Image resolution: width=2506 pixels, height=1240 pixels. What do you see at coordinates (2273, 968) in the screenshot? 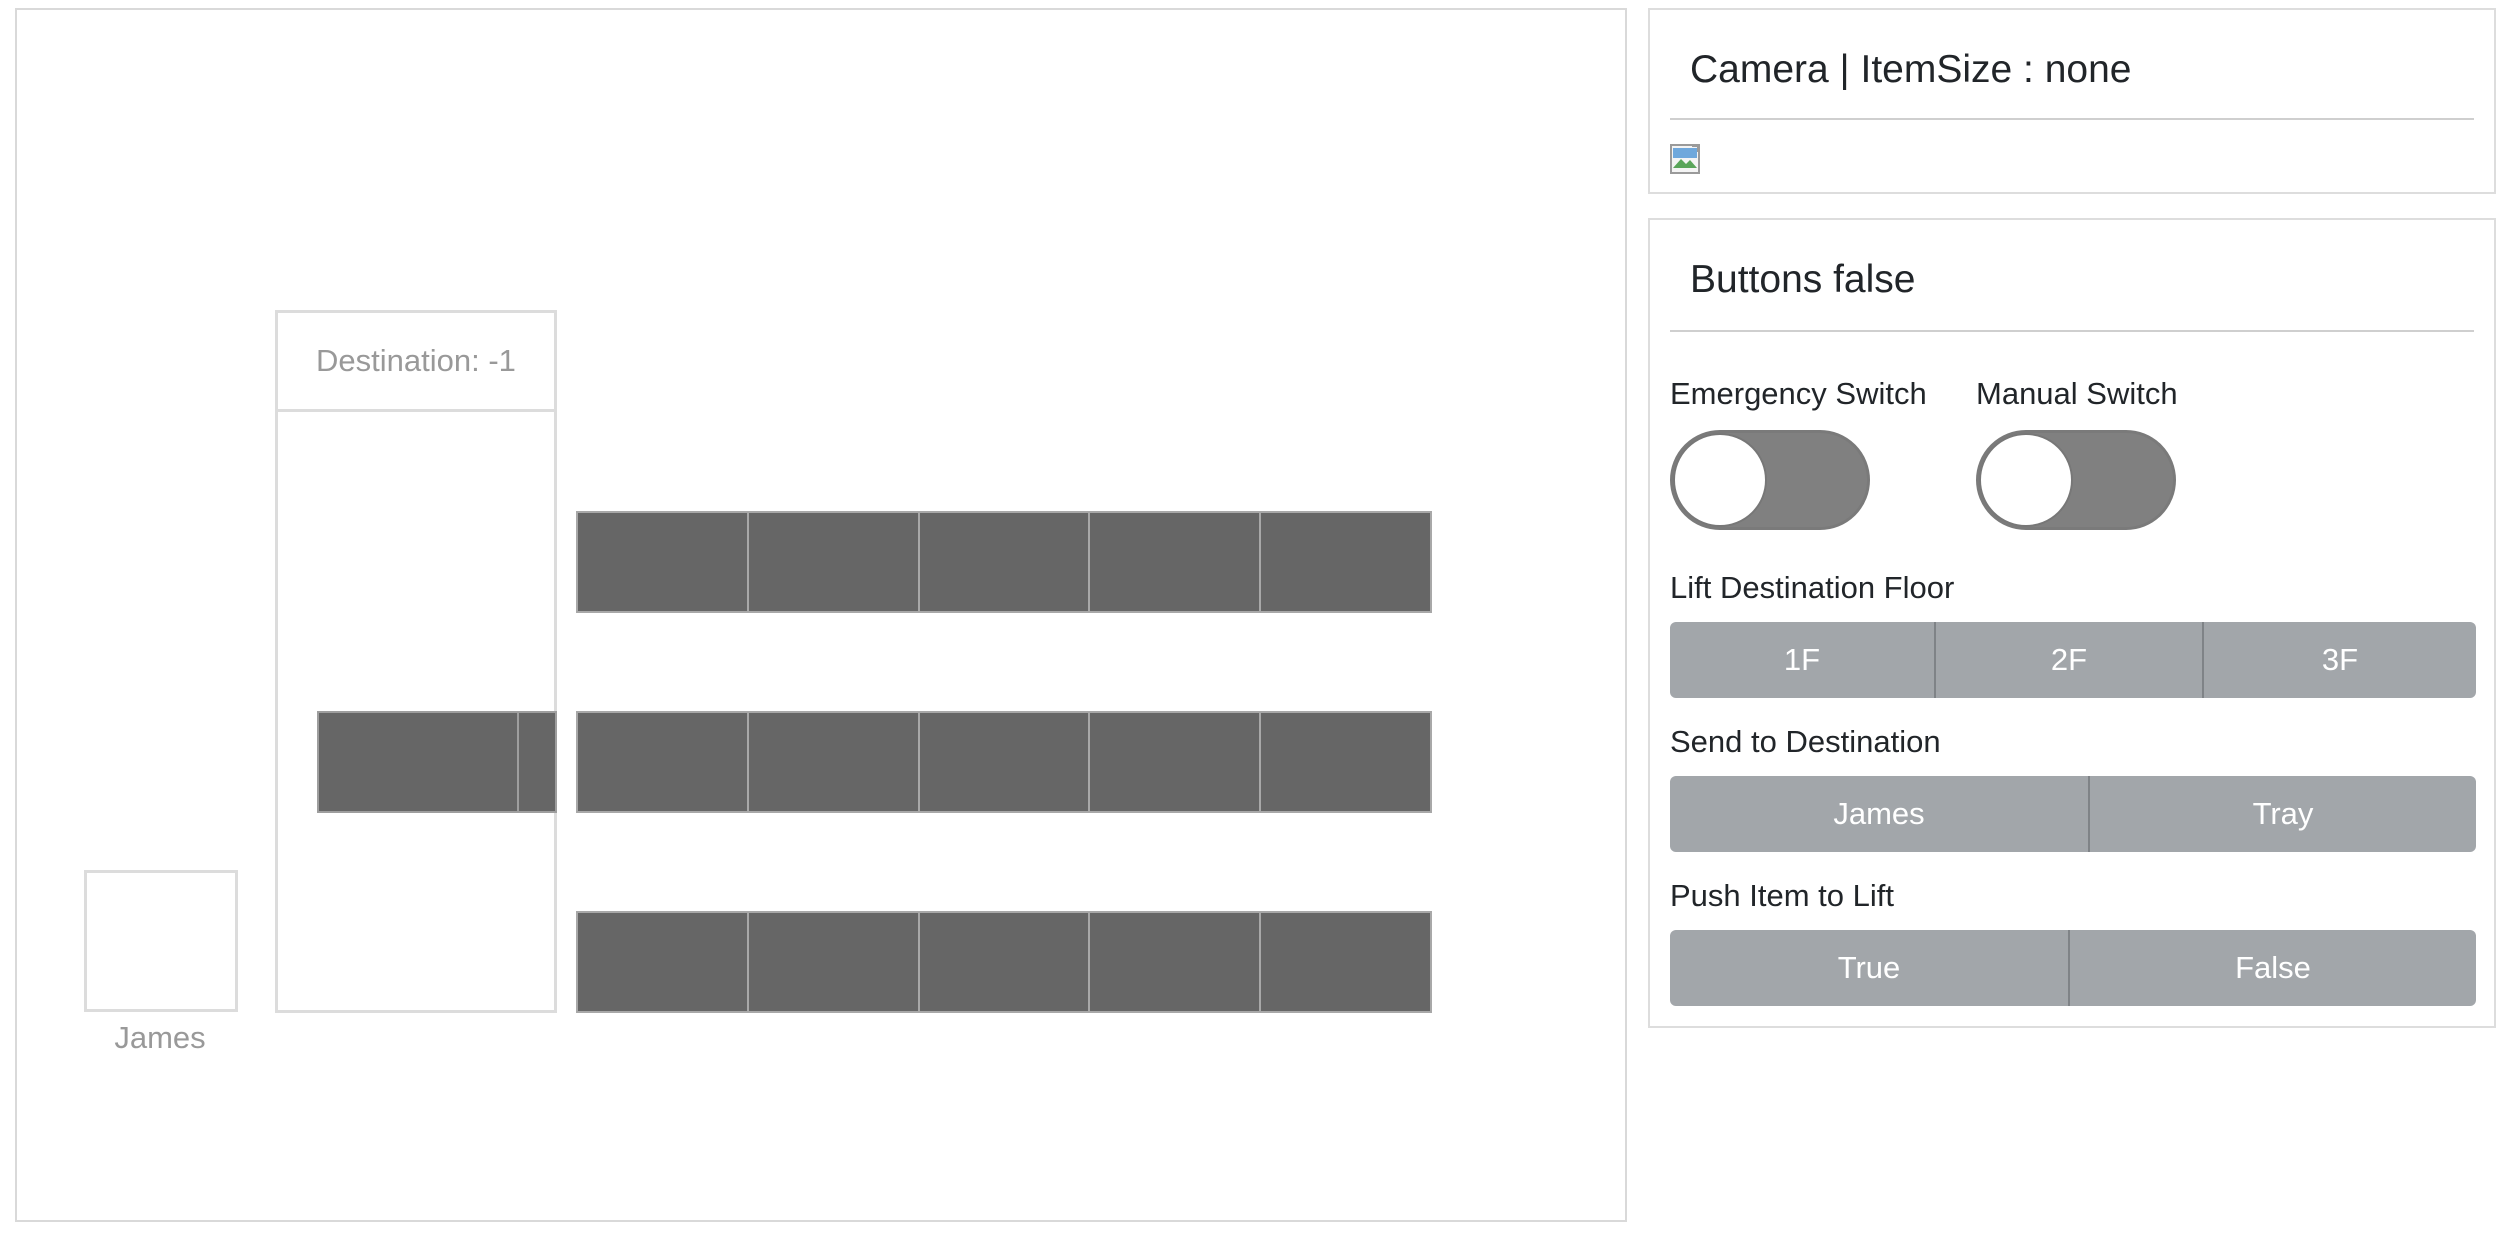
I see `push-false-button: False` at bounding box center [2273, 968].